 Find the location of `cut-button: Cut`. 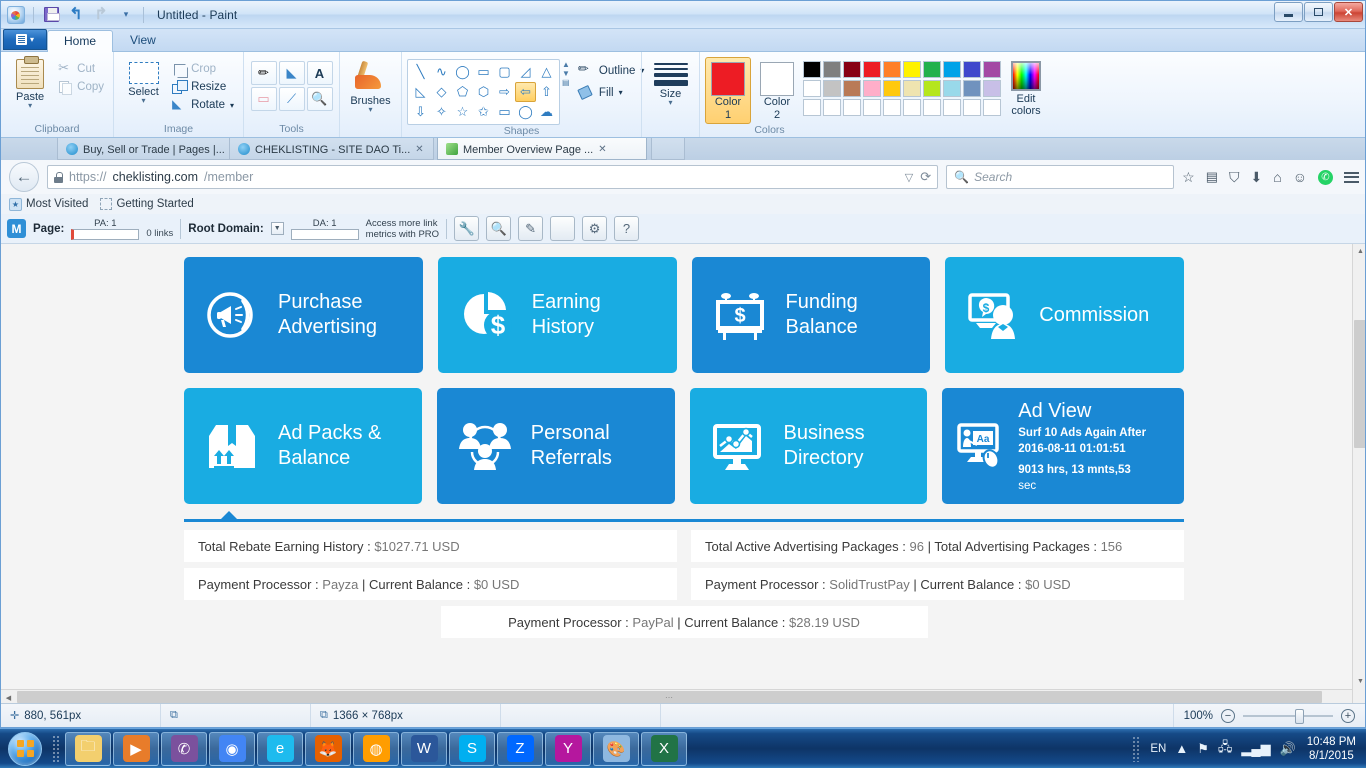

cut-button: Cut is located at coordinates (81, 68).